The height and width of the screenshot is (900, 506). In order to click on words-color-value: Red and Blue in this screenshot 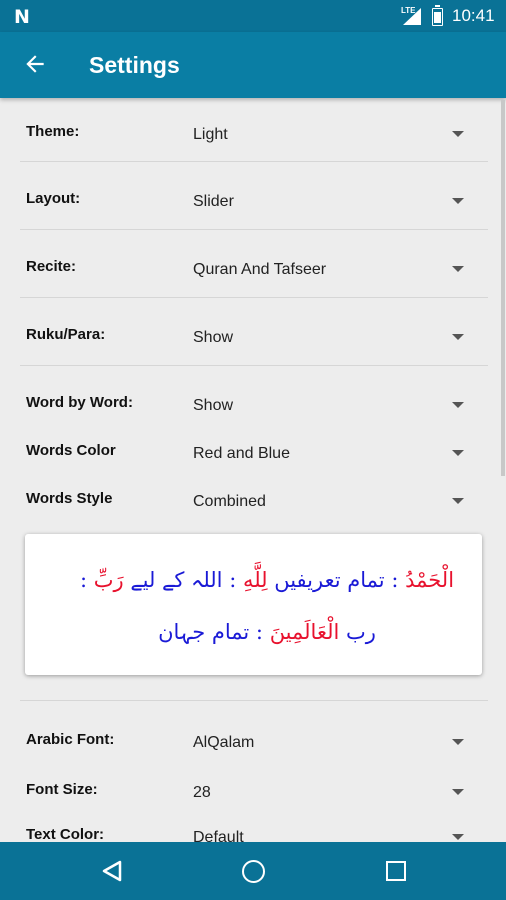, I will do `click(241, 454)`.